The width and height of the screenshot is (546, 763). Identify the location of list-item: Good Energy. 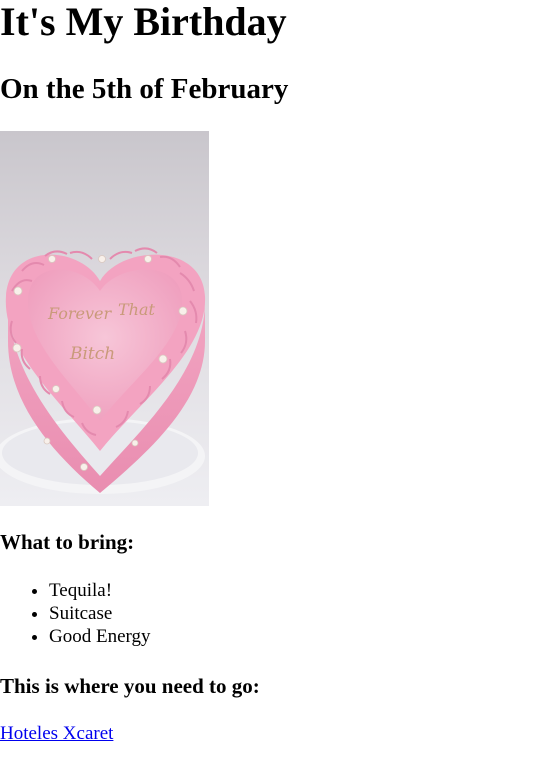
(100, 636).